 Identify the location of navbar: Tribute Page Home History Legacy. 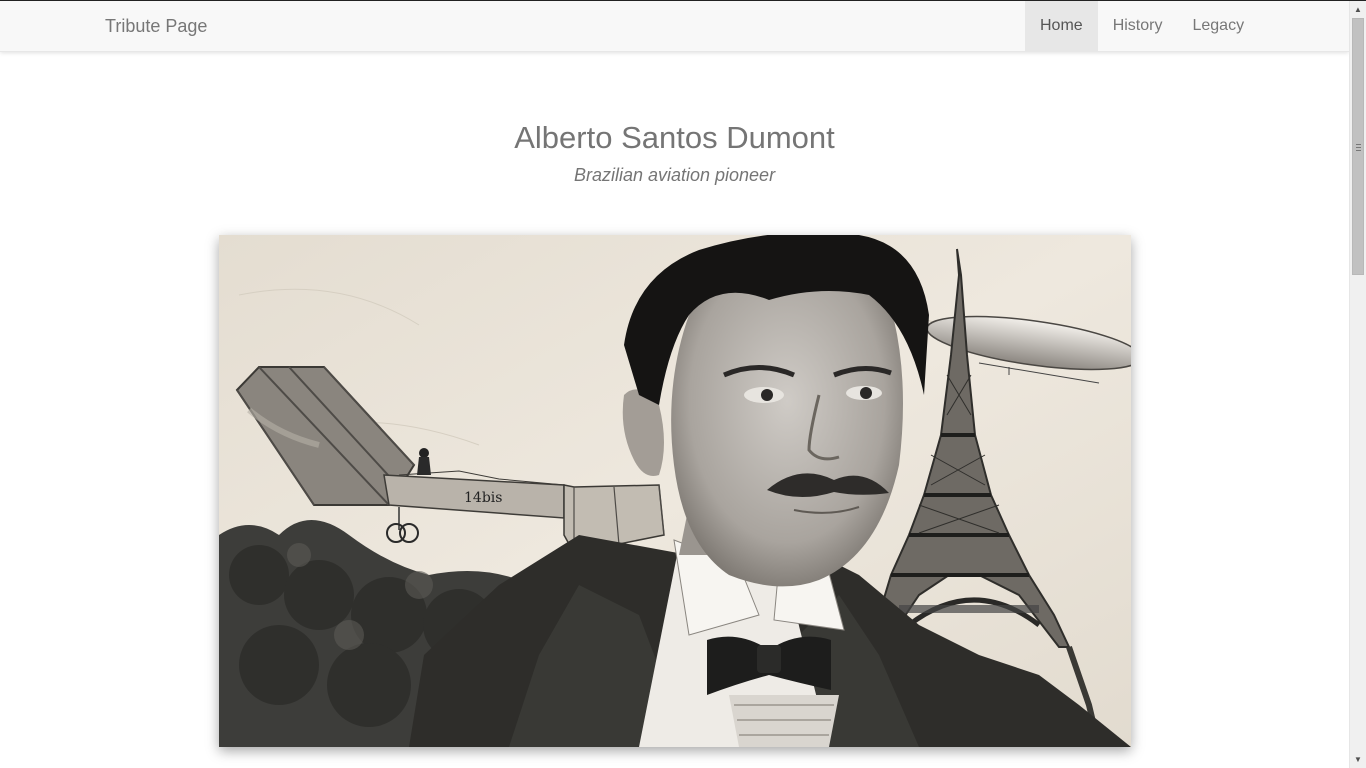
(674, 26).